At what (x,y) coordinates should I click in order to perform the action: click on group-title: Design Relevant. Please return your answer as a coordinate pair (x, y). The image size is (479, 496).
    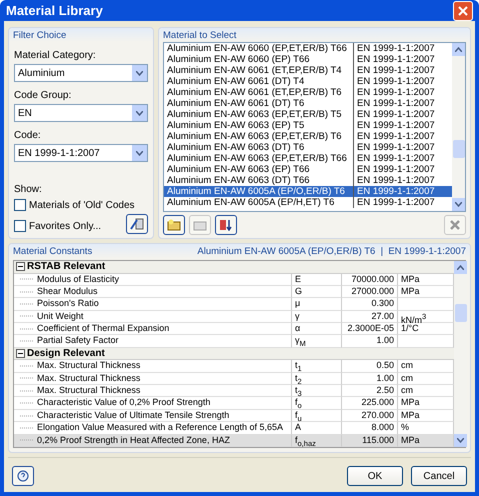
    Looking at the image, I should click on (66, 354).